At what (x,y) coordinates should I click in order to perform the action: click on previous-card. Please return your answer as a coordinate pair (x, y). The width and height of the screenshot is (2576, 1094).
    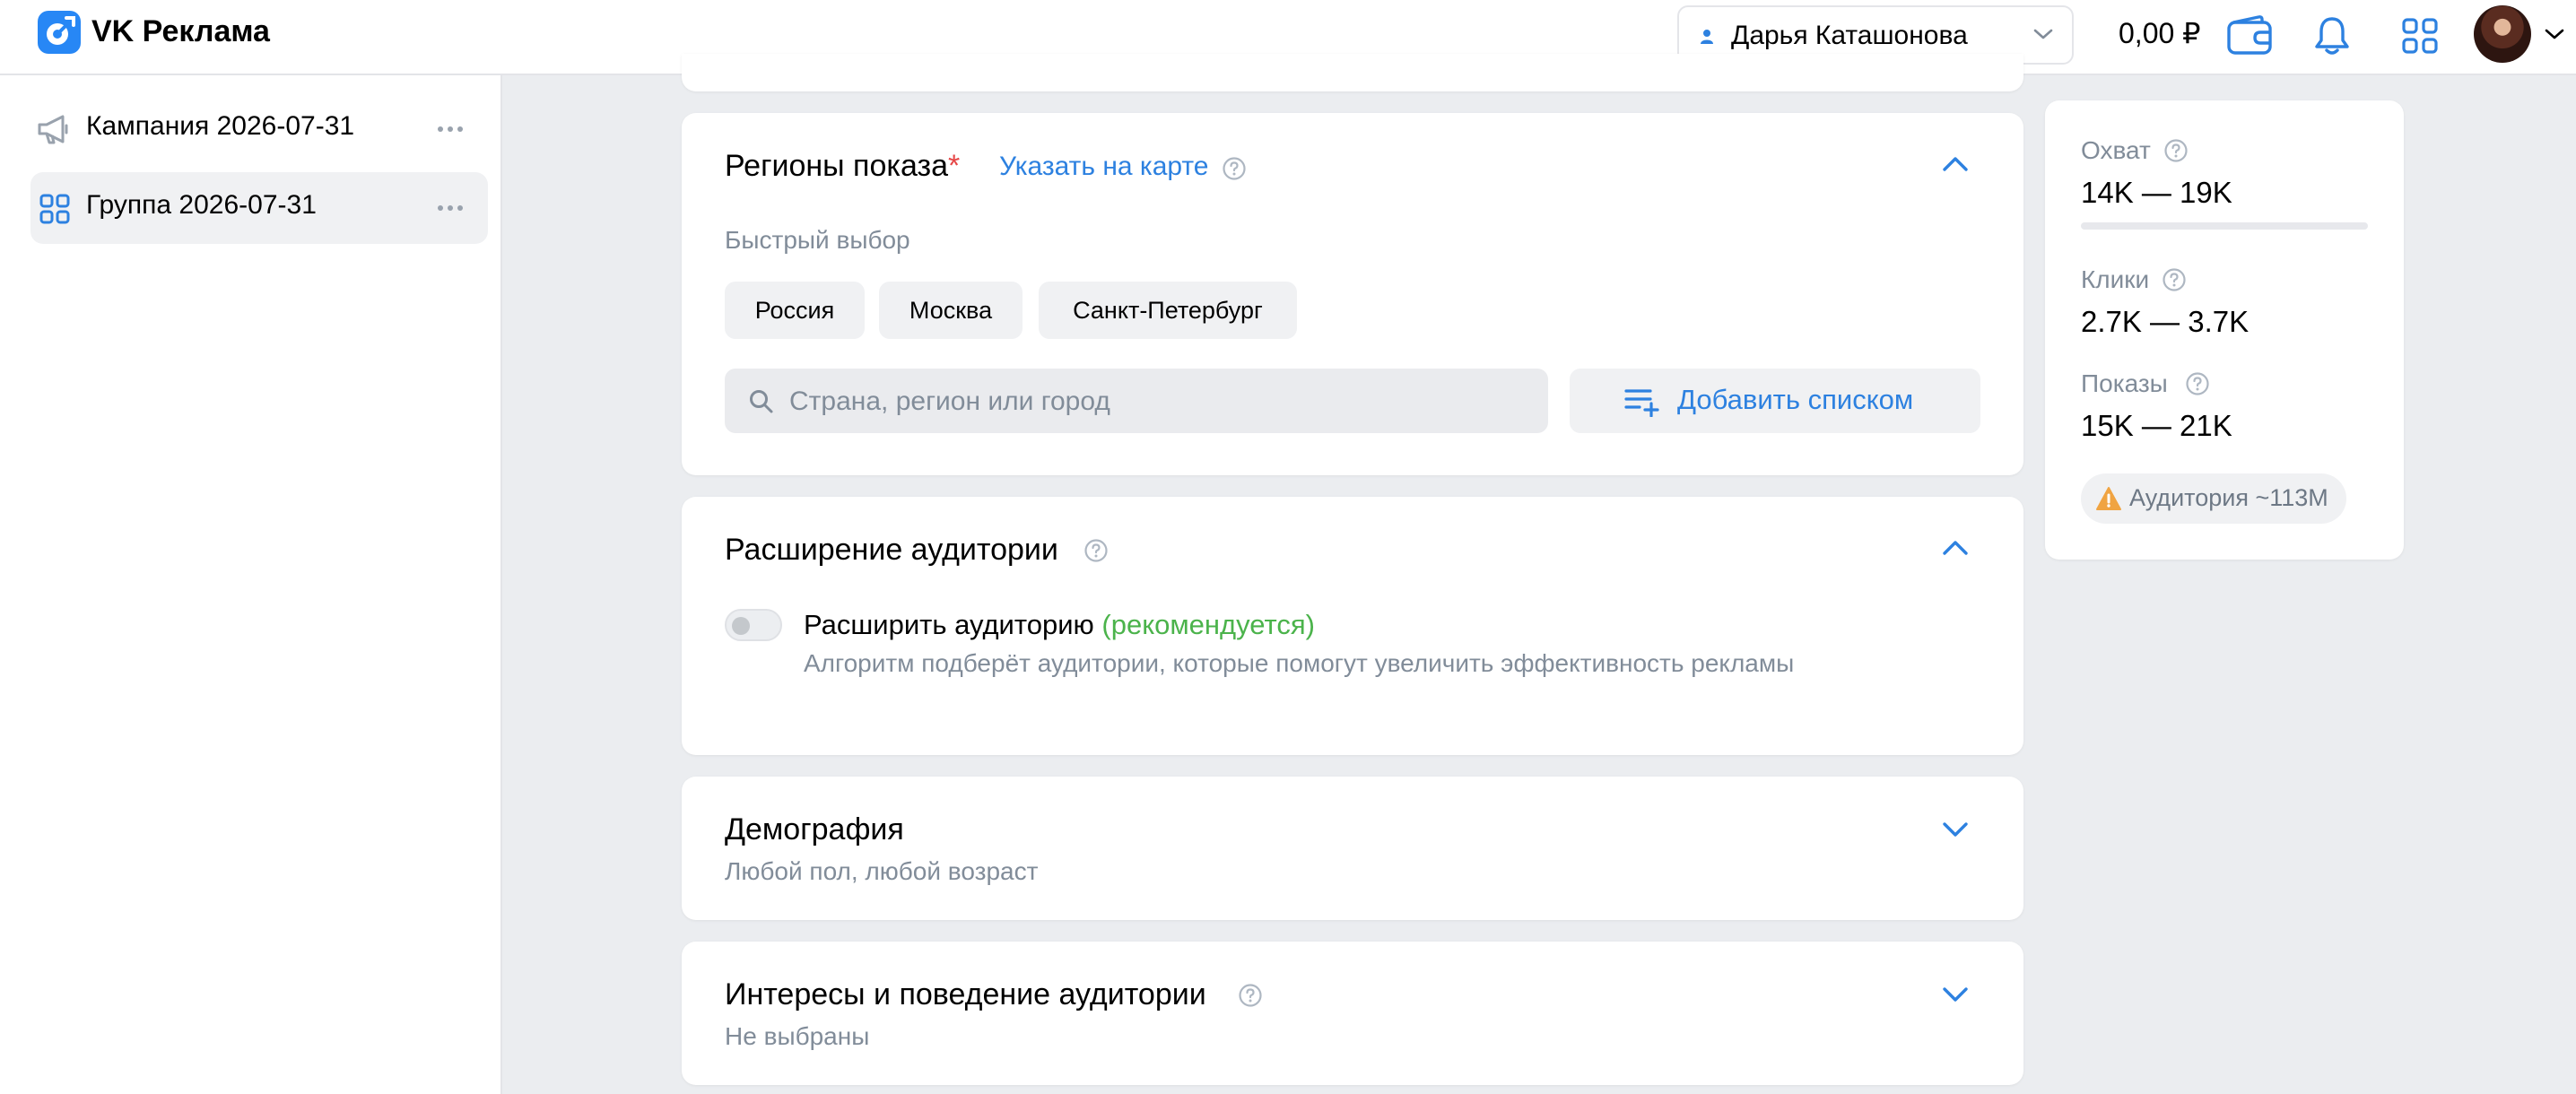
    Looking at the image, I should click on (1352, 72).